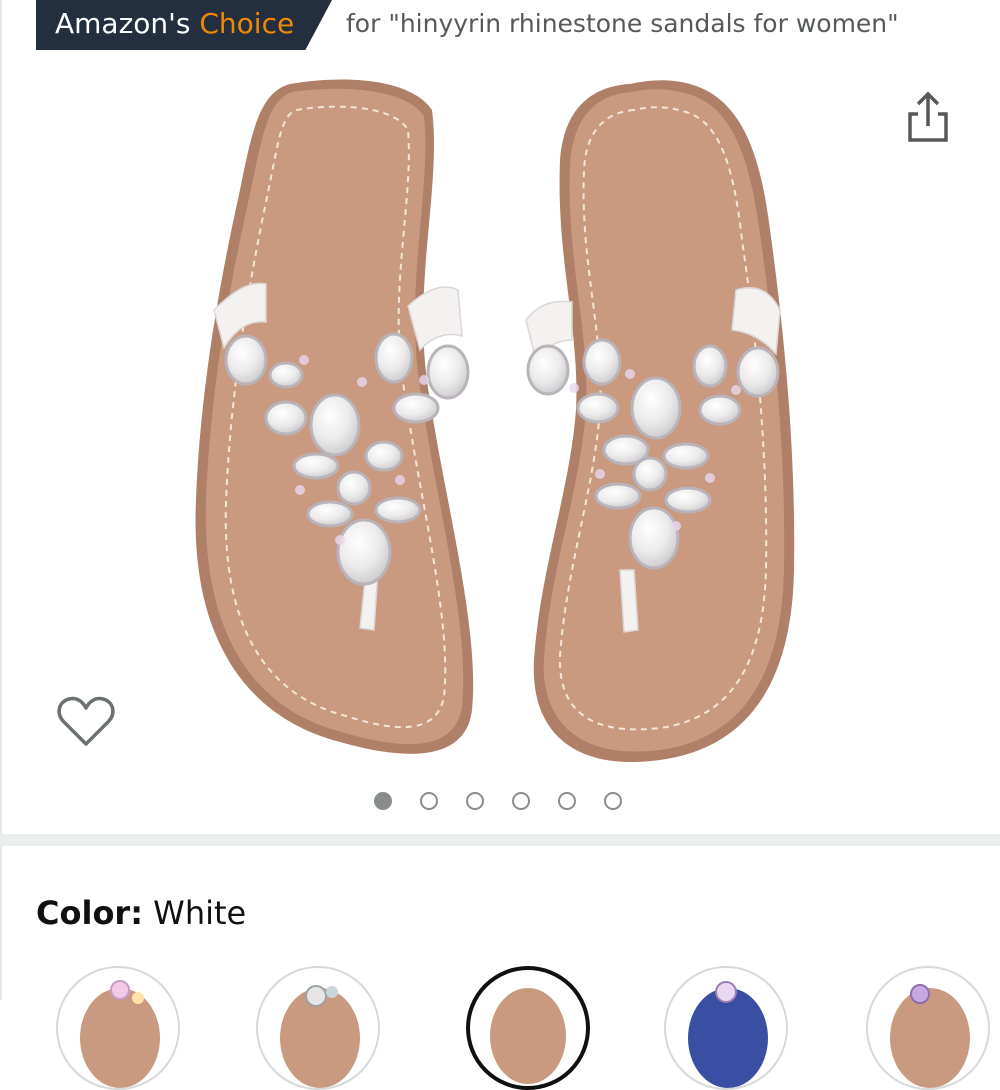 The height and width of the screenshot is (1090, 1000). What do you see at coordinates (528, 1028) in the screenshot?
I see `color-swatch-white` at bounding box center [528, 1028].